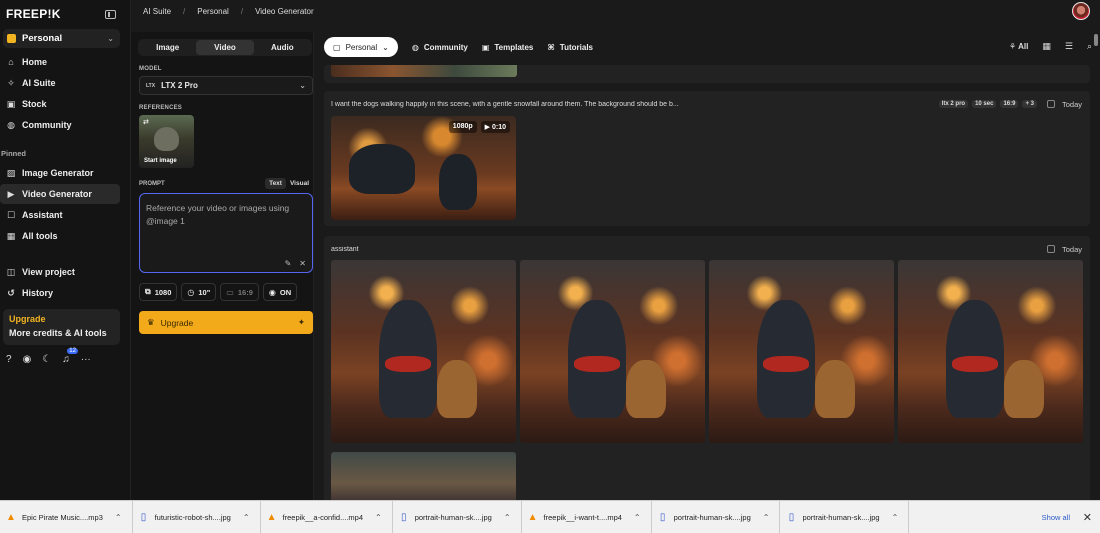 Image resolution: width=1100 pixels, height=533 pixels. I want to click on tab-audio: Audio, so click(282, 47).